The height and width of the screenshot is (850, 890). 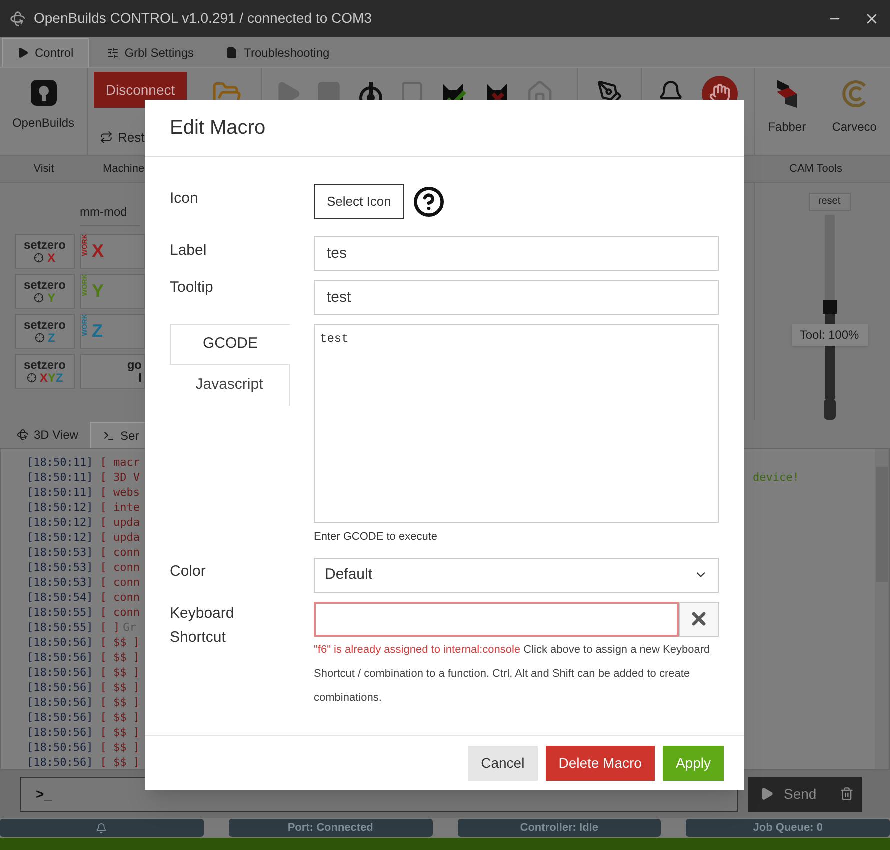 What do you see at coordinates (188, 572) in the screenshot?
I see `field-label: Color` at bounding box center [188, 572].